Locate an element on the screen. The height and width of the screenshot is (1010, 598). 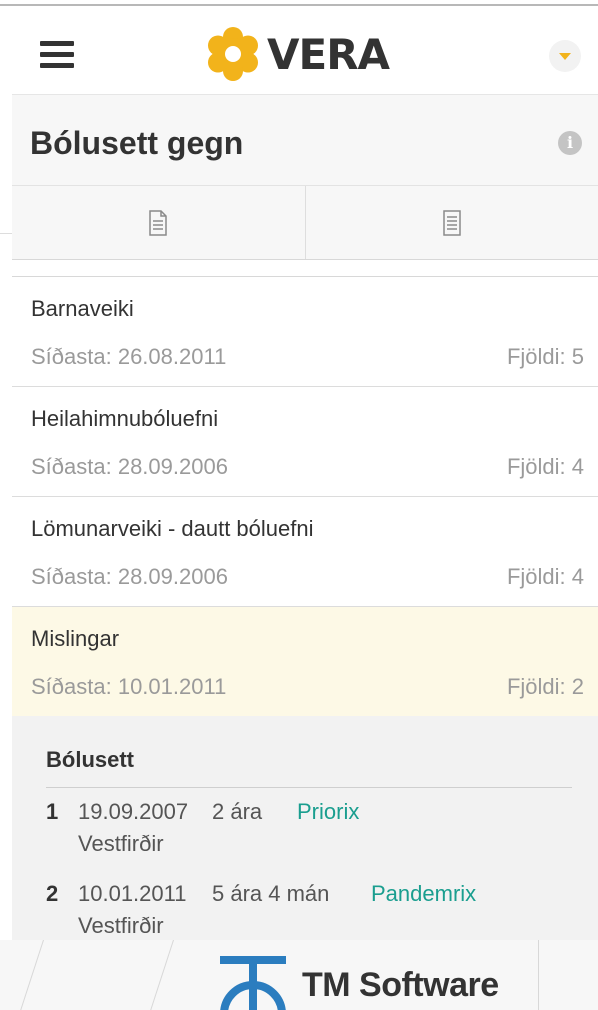
dose-count: Fjöldi: 5 is located at coordinates (545, 356).